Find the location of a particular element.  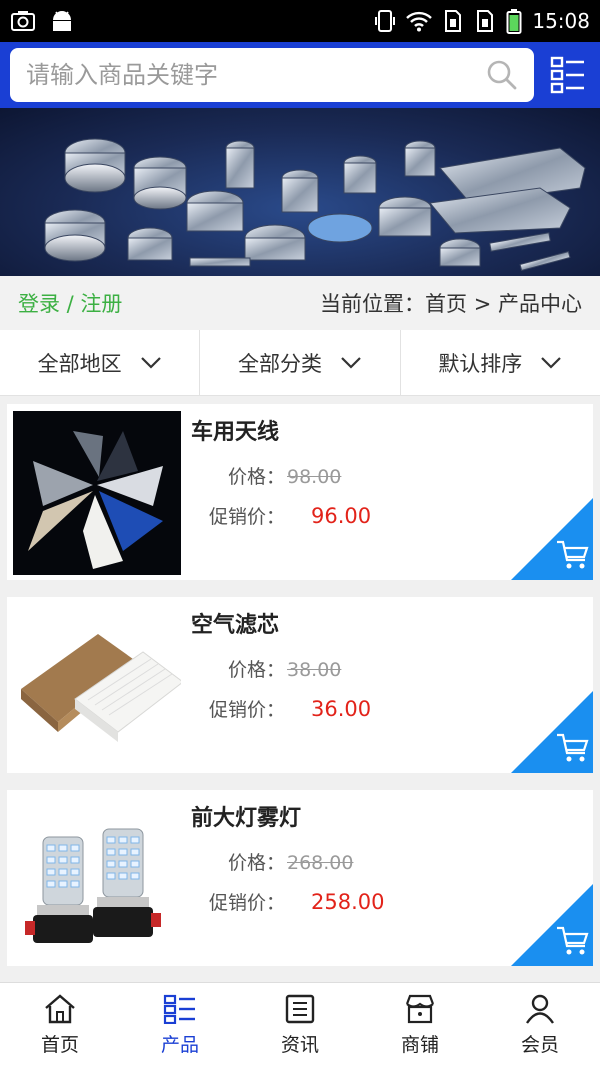

nav-member: 会员 is located at coordinates (540, 1025).